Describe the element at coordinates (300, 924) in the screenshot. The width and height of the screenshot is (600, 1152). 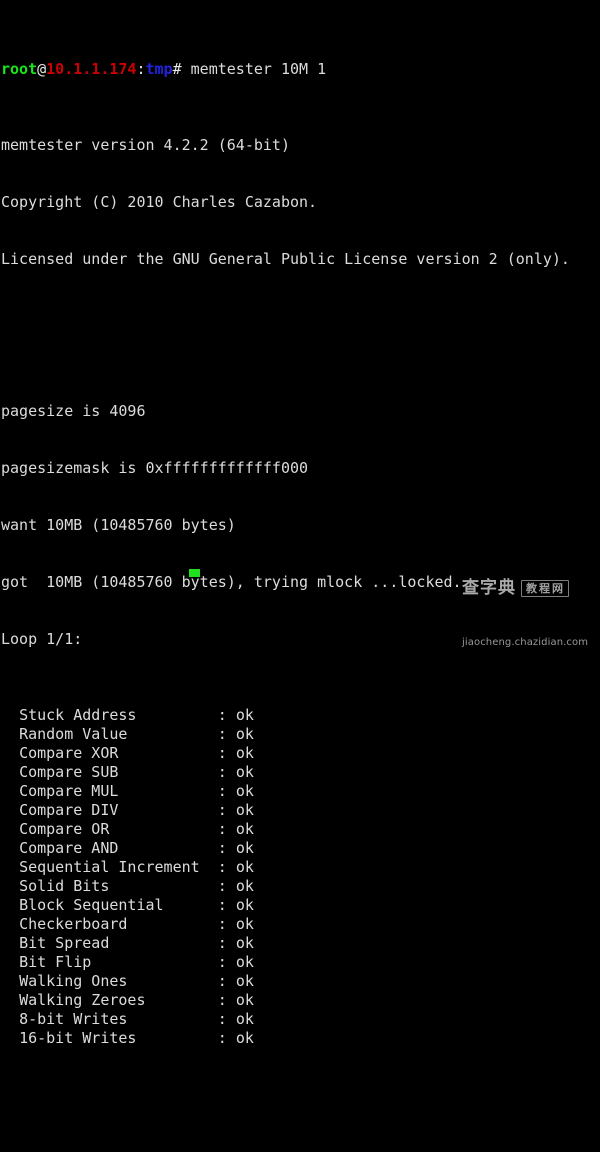
I see `test-result-row: Checkerboard : ok` at that location.